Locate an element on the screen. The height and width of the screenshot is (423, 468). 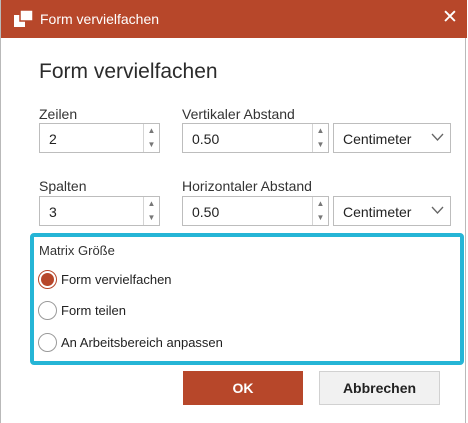
horizontal-spacing-label: Horizontaler Abstand is located at coordinates (247, 186).